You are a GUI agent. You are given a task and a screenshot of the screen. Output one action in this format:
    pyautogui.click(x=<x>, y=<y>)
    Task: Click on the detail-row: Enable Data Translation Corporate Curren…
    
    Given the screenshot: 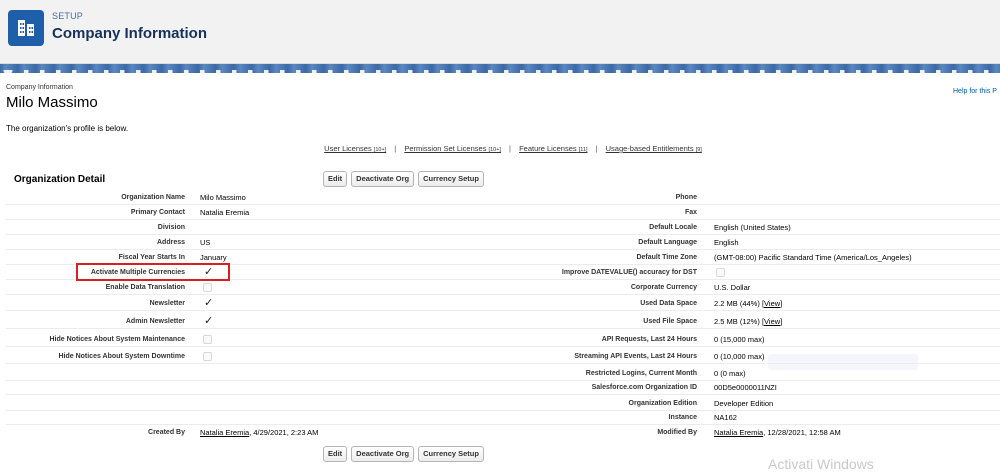 What is the action you would take?
    pyautogui.click(x=503, y=287)
    